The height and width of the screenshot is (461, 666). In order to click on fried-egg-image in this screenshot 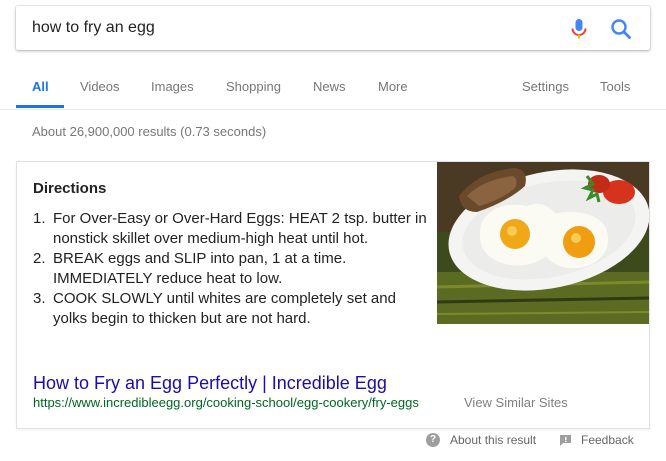, I will do `click(543, 243)`.